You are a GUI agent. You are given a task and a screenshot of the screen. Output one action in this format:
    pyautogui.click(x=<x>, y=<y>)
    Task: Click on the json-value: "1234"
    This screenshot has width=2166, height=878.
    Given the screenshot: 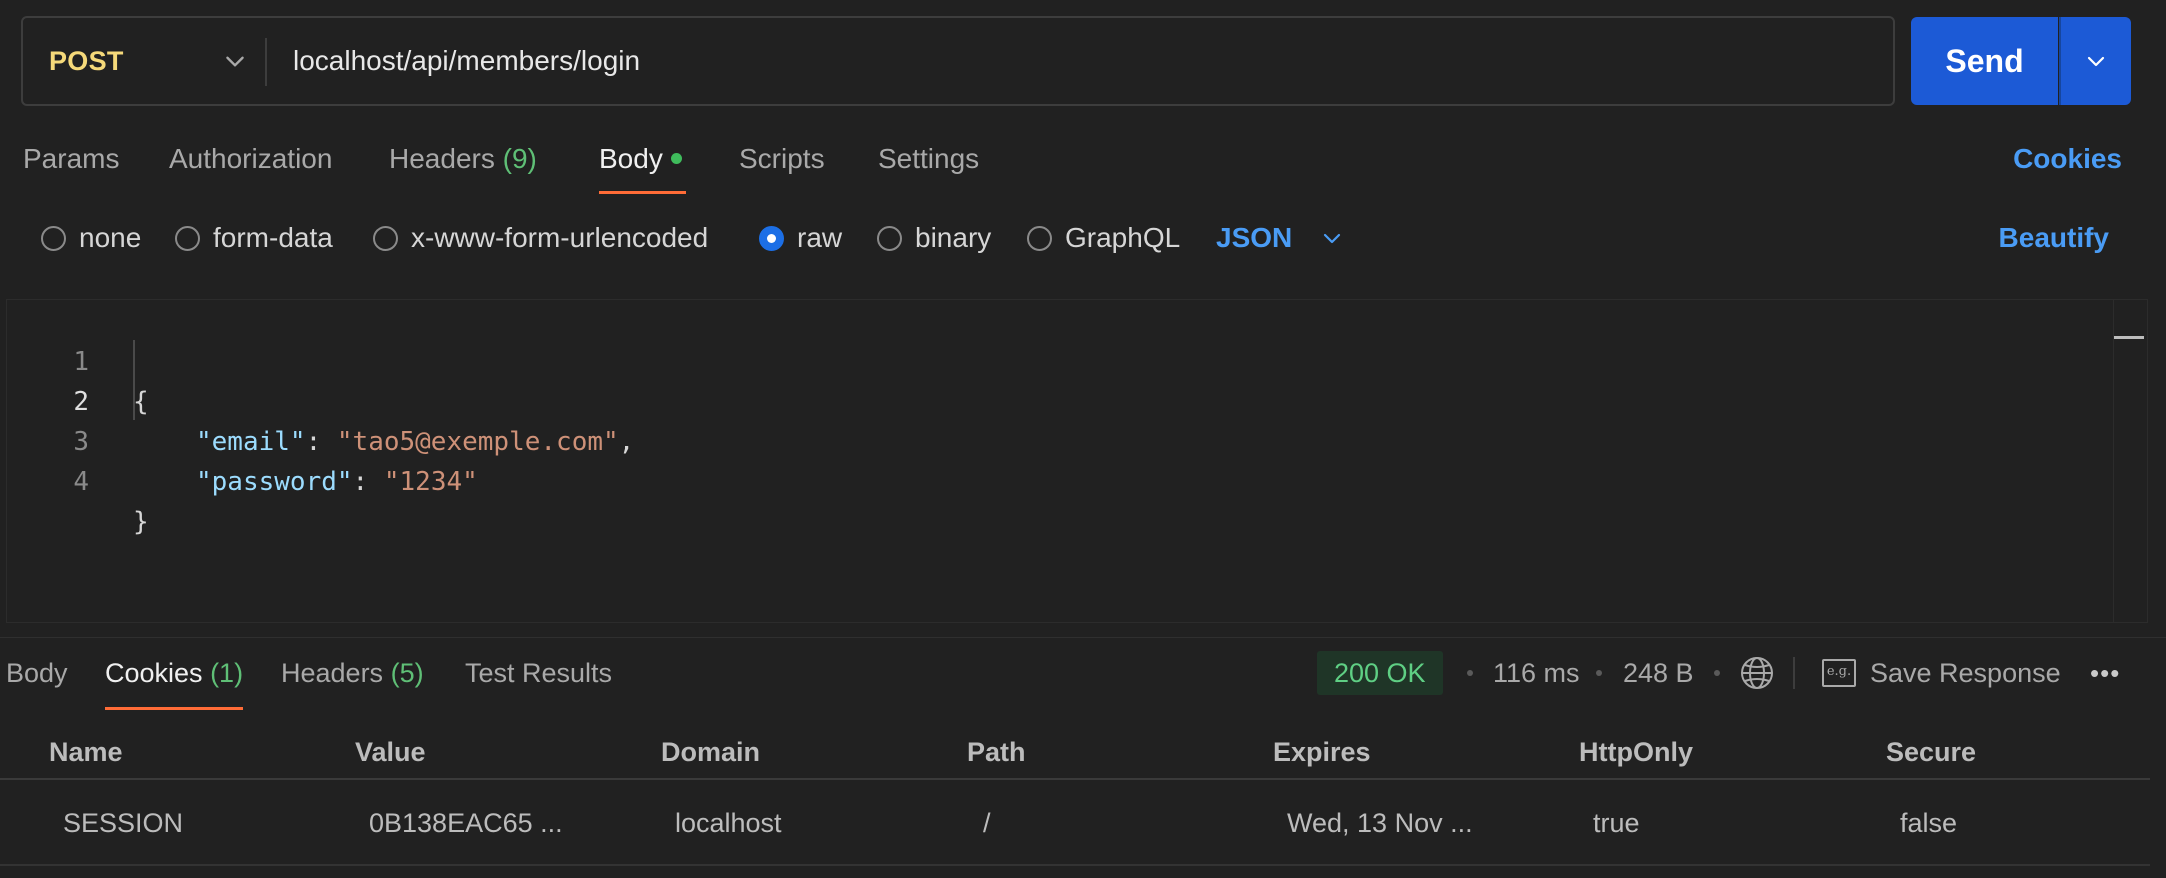 What is the action you would take?
    pyautogui.click(x=430, y=482)
    